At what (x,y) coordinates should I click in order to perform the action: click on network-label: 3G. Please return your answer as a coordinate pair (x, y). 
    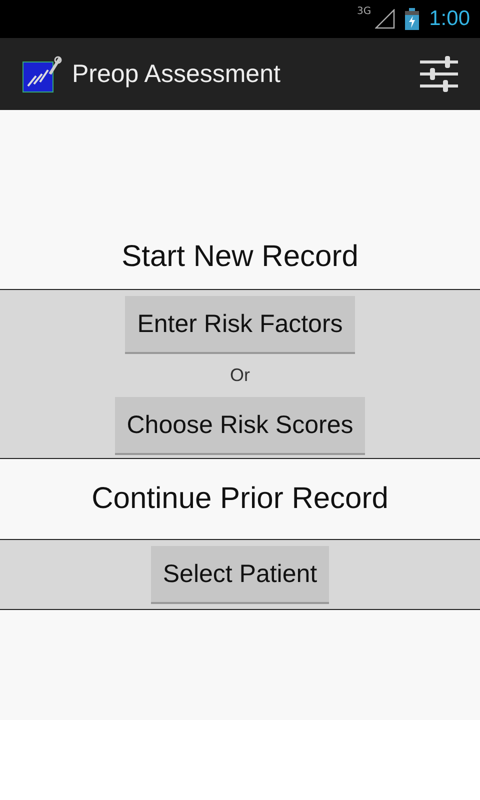
    Looking at the image, I should click on (364, 11).